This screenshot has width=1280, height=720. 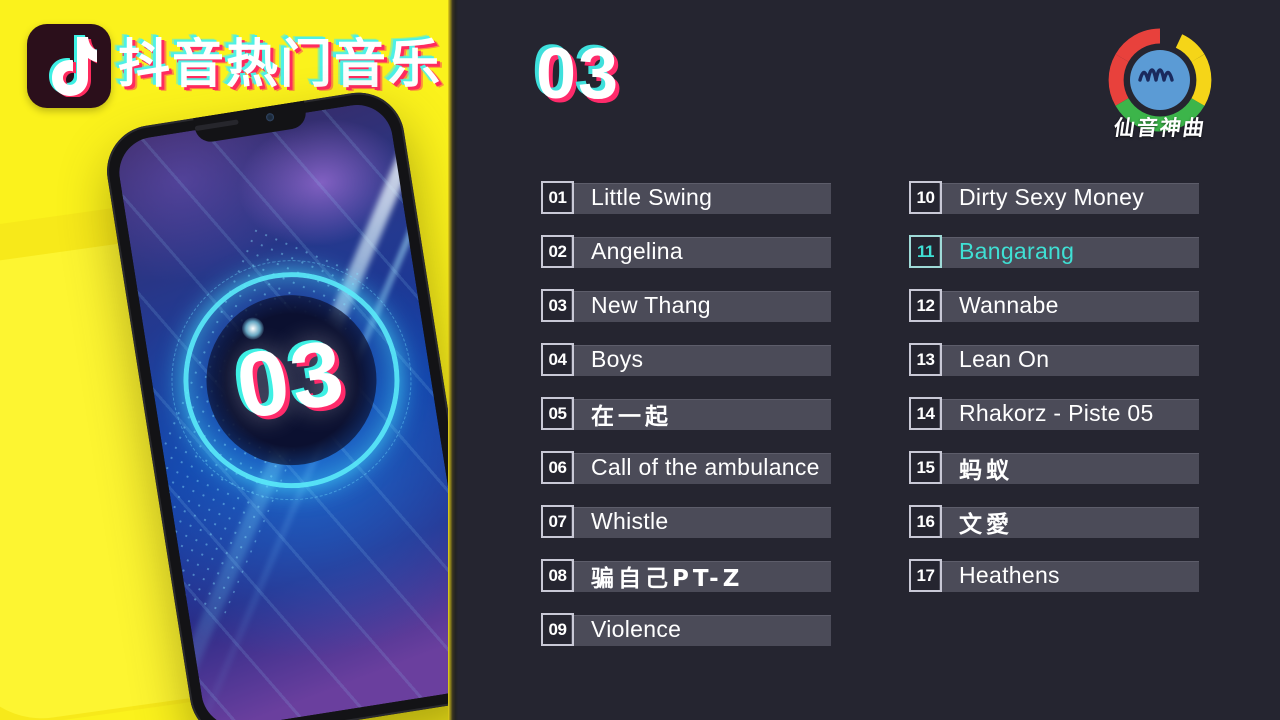 I want to click on track-title: Little Swing, so click(x=652, y=197).